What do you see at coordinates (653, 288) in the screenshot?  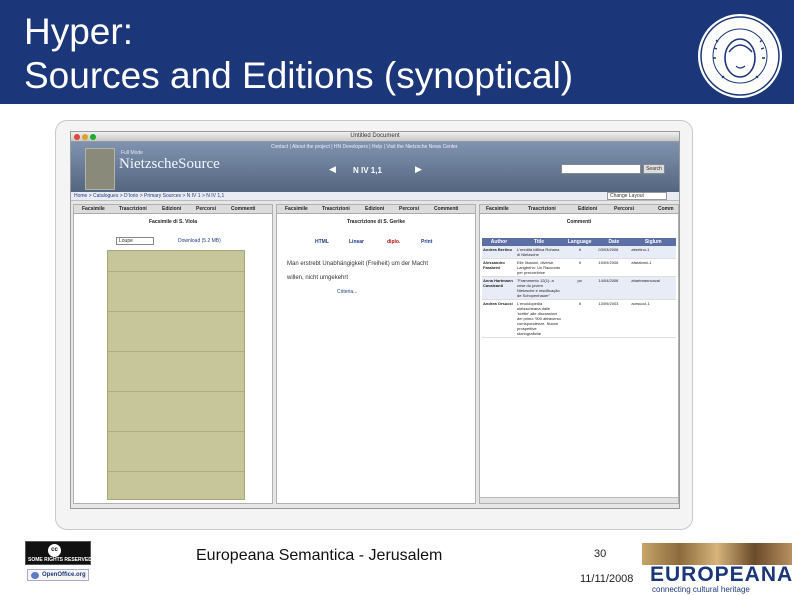 I see `cell-siglum: ahartmanncaval` at bounding box center [653, 288].